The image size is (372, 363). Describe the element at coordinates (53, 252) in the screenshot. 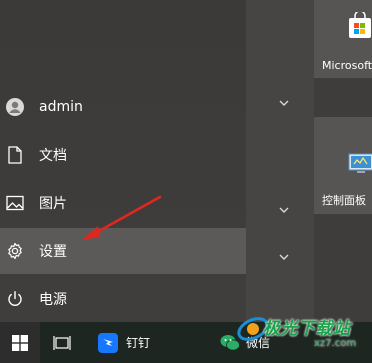

I see `settings-label: 设置` at that location.